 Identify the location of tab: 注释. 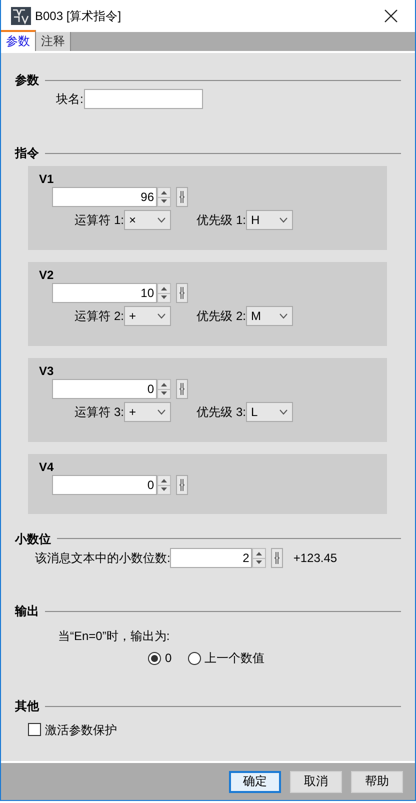
(53, 41).